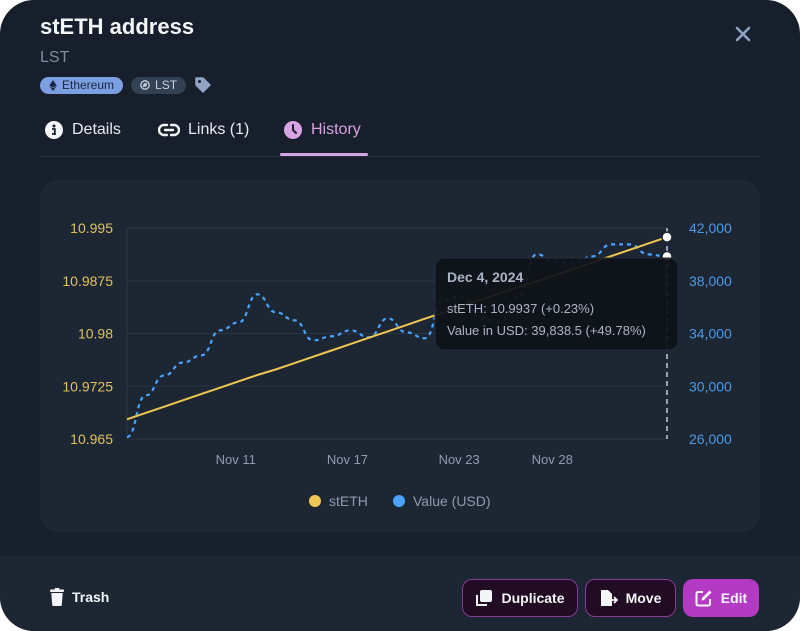  I want to click on tooltip-usd: Value in USD: 39,838.5 (+49.78%), so click(546, 330).